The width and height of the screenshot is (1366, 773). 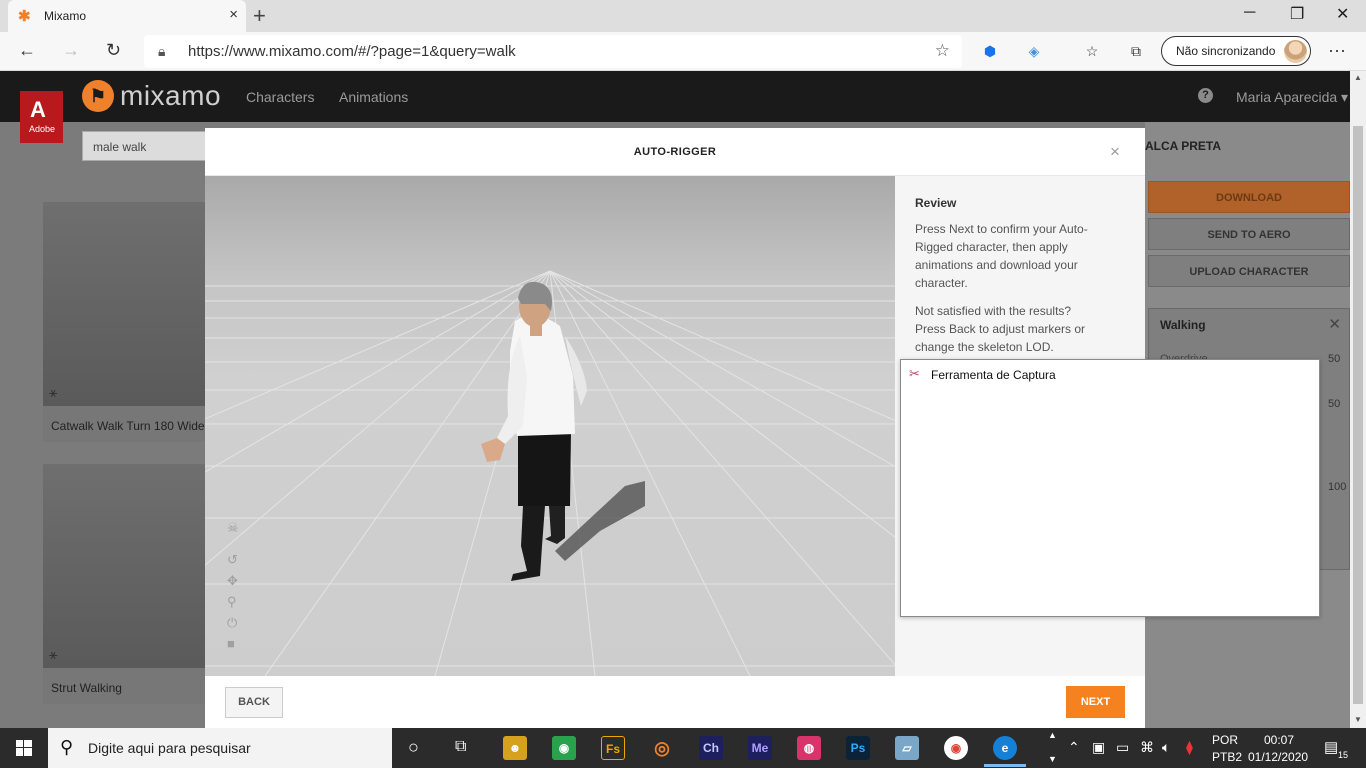 What do you see at coordinates (1337, 487) in the screenshot?
I see `slider-value: 100` at bounding box center [1337, 487].